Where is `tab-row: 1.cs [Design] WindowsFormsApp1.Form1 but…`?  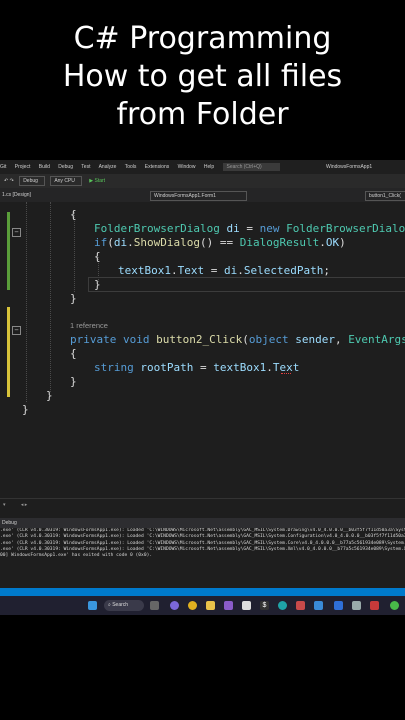
tab-row: 1.cs [Design] WindowsFormsApp1.Form1 but… is located at coordinates (202, 195).